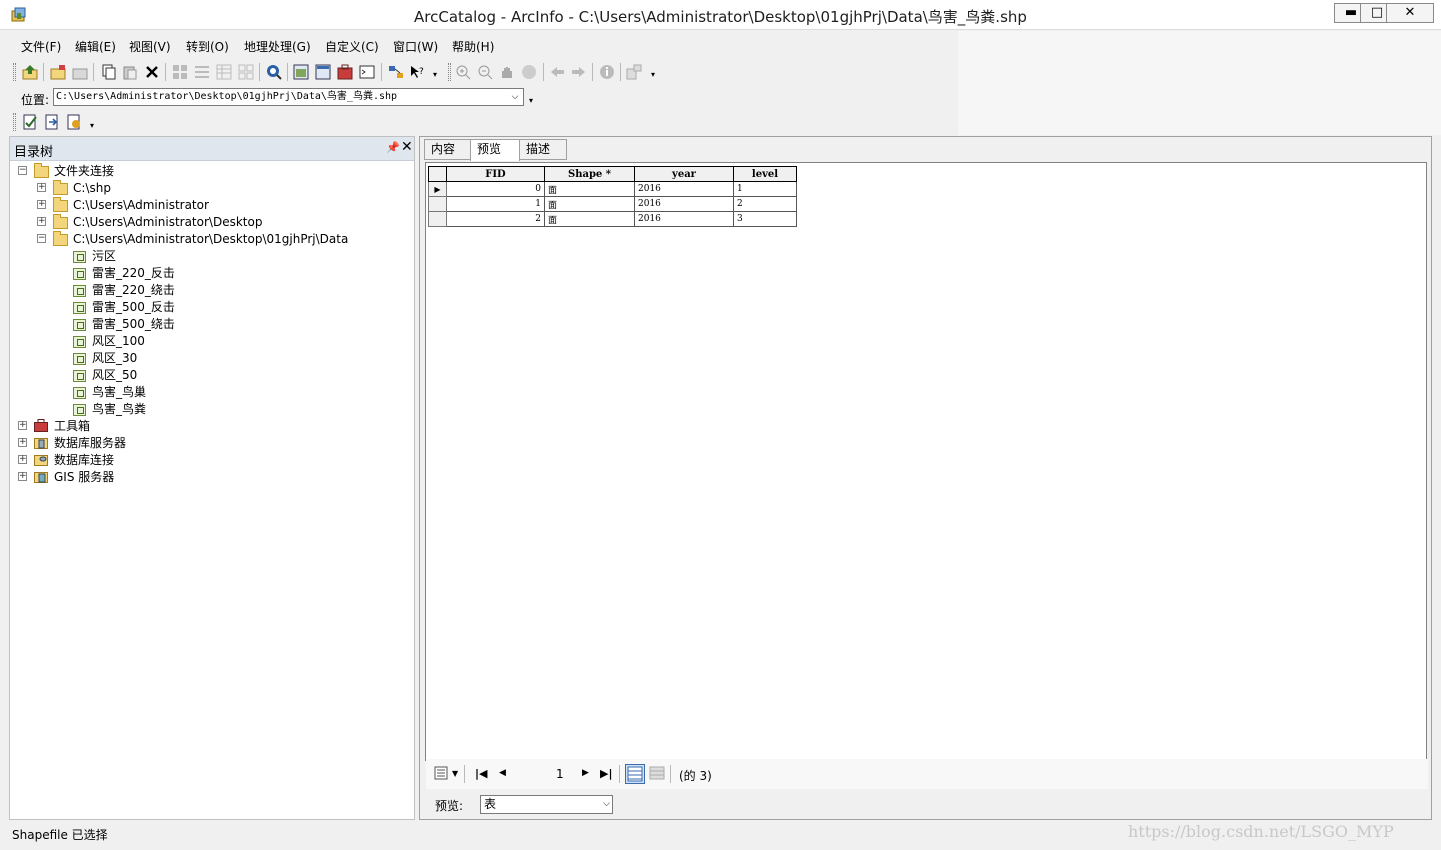 Image resolution: width=1441 pixels, height=850 pixels. I want to click on tree-item-toolbox: 工具箱, so click(72, 426).